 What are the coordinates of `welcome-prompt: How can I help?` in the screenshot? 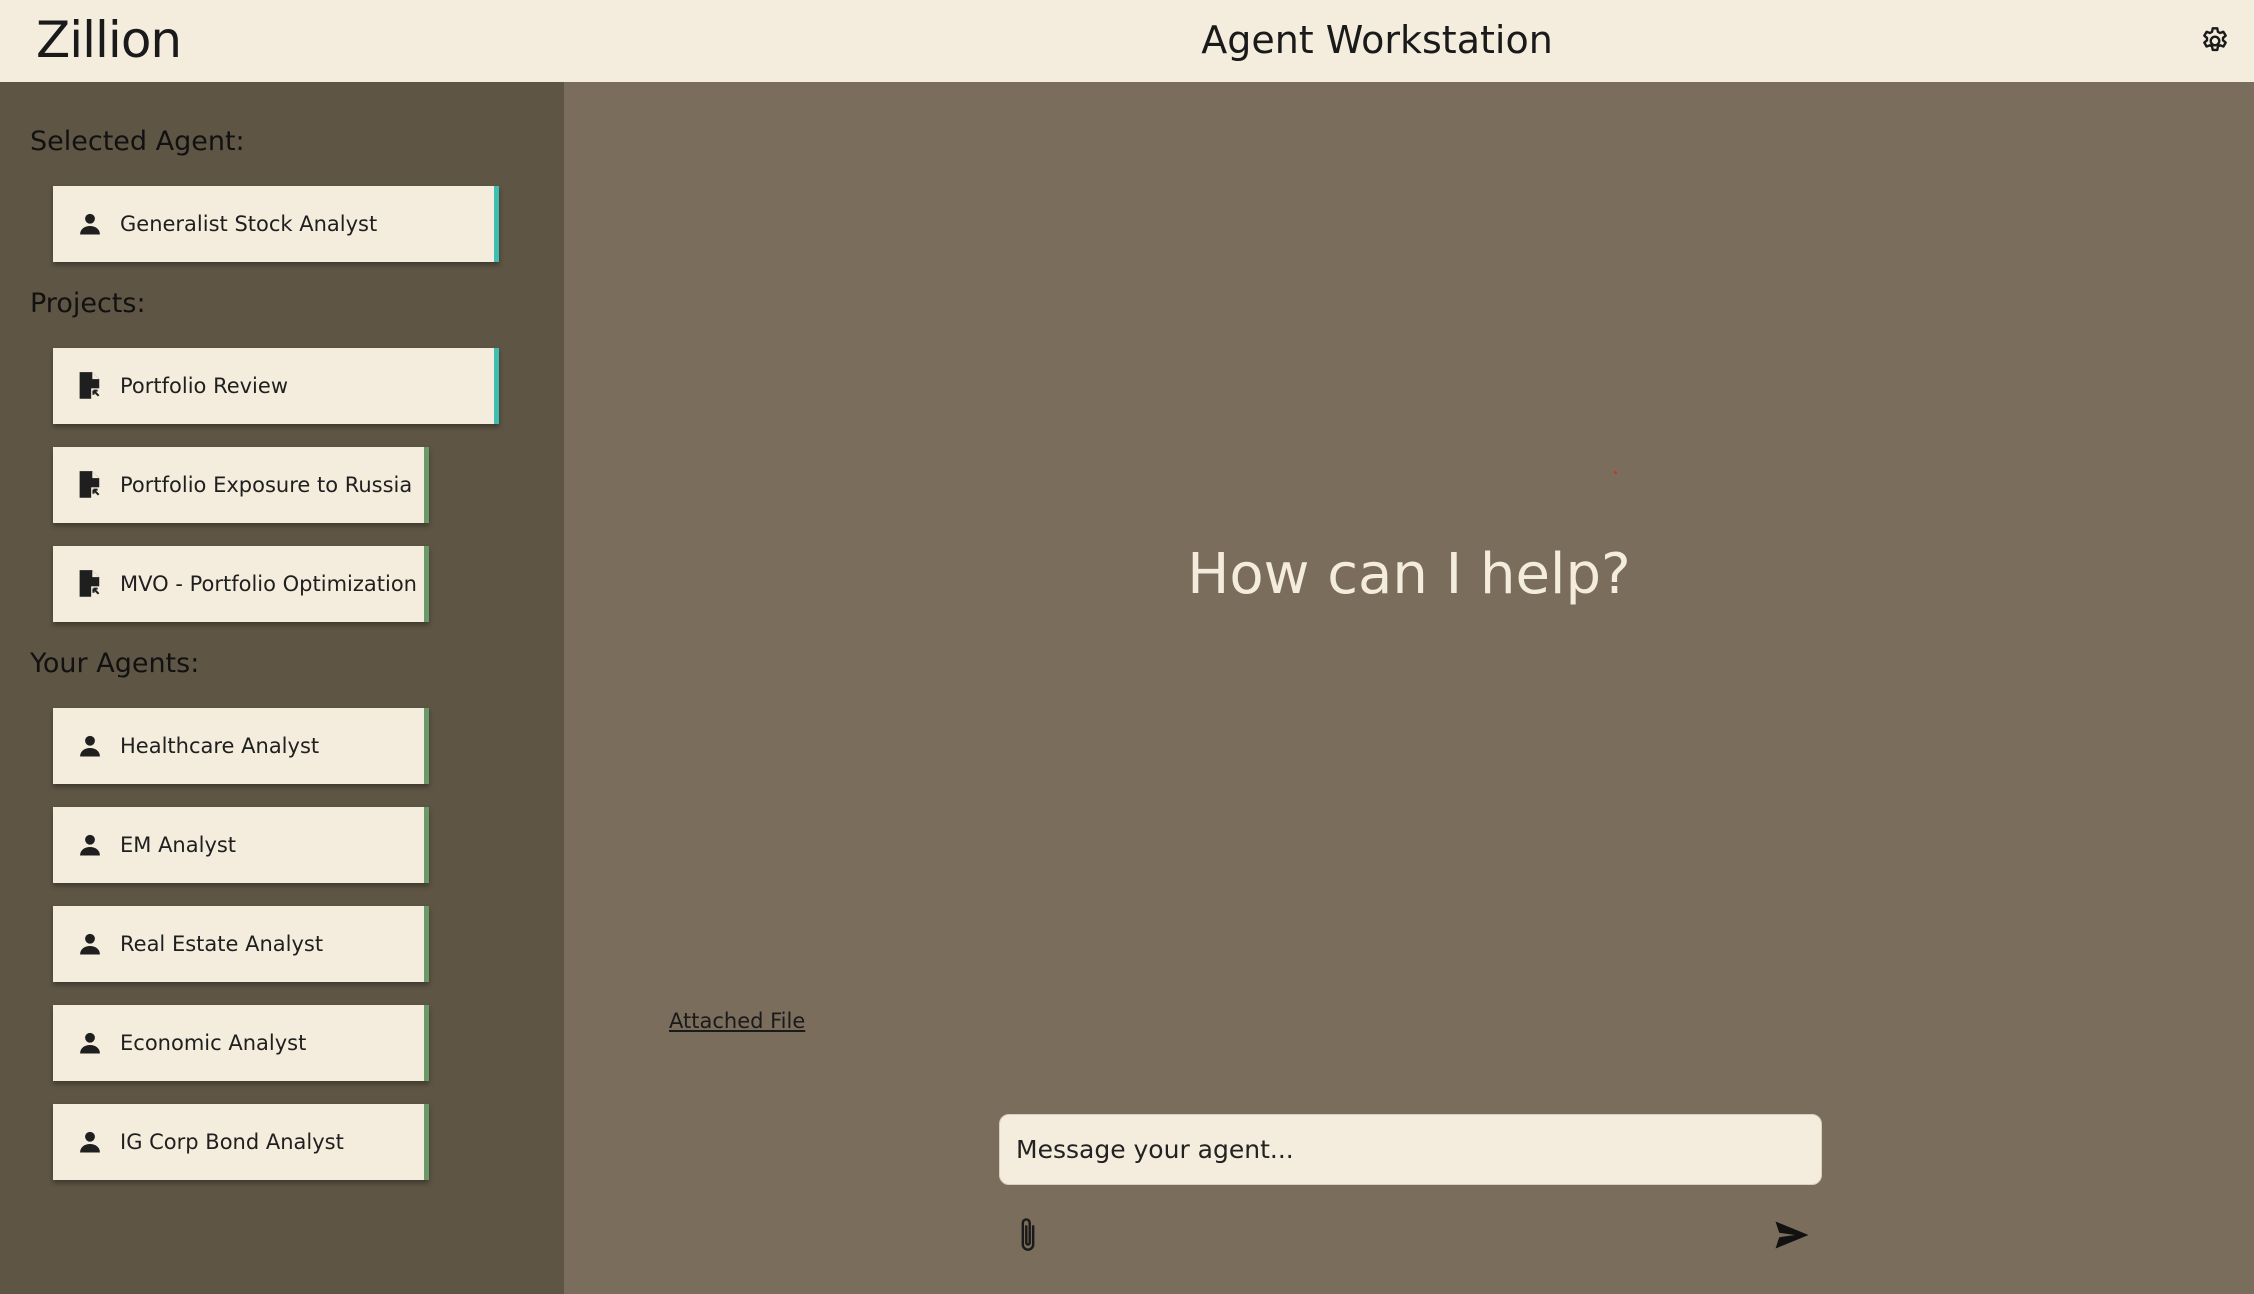 It's located at (1409, 574).